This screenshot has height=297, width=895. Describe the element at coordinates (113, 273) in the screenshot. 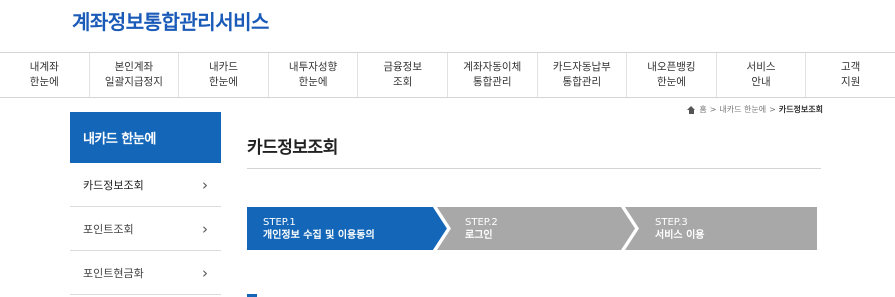

I see `sidebar-item-label: 포인트현금화` at that location.